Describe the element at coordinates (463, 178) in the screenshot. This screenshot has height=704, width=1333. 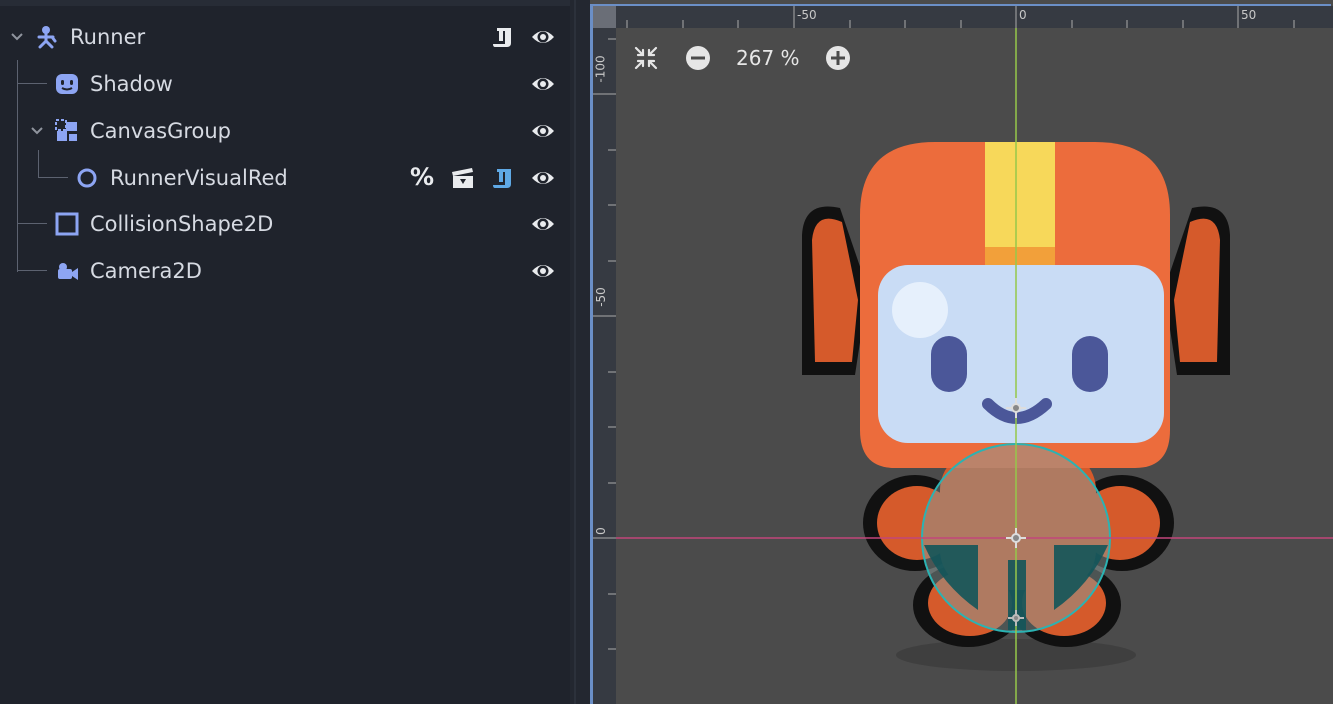
I see `scene-instance-icon` at that location.